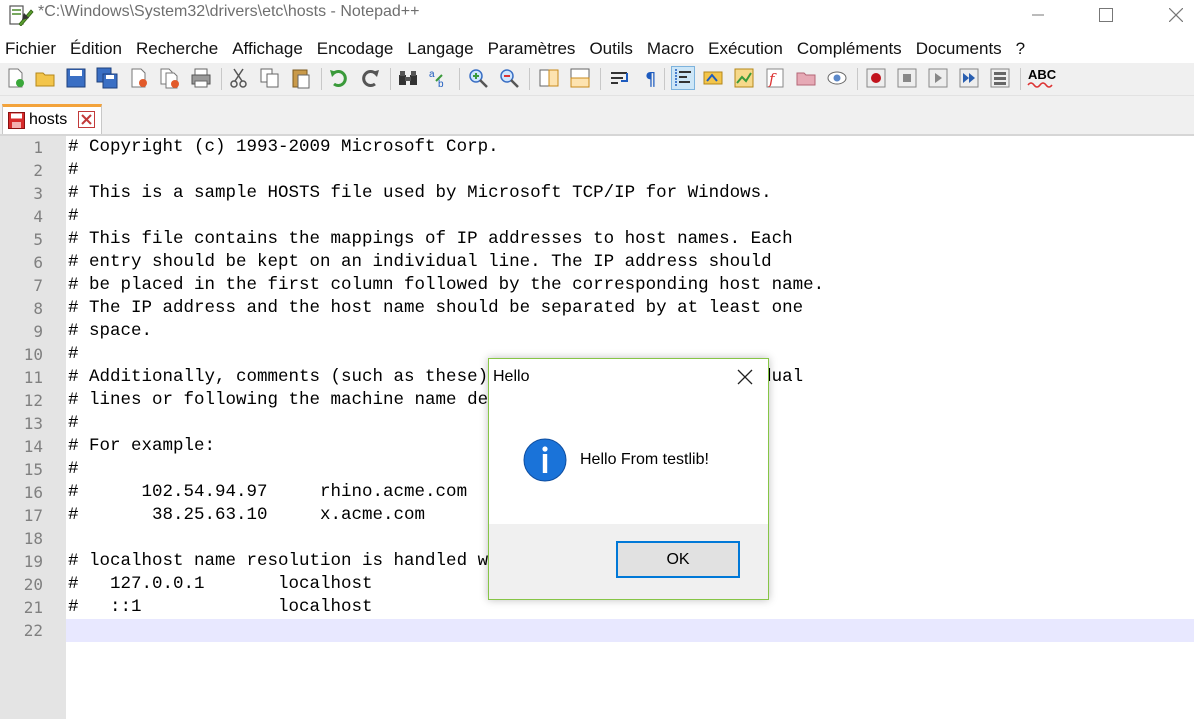 The height and width of the screenshot is (719, 1194). I want to click on menu-execution: Exécution, so click(745, 49).